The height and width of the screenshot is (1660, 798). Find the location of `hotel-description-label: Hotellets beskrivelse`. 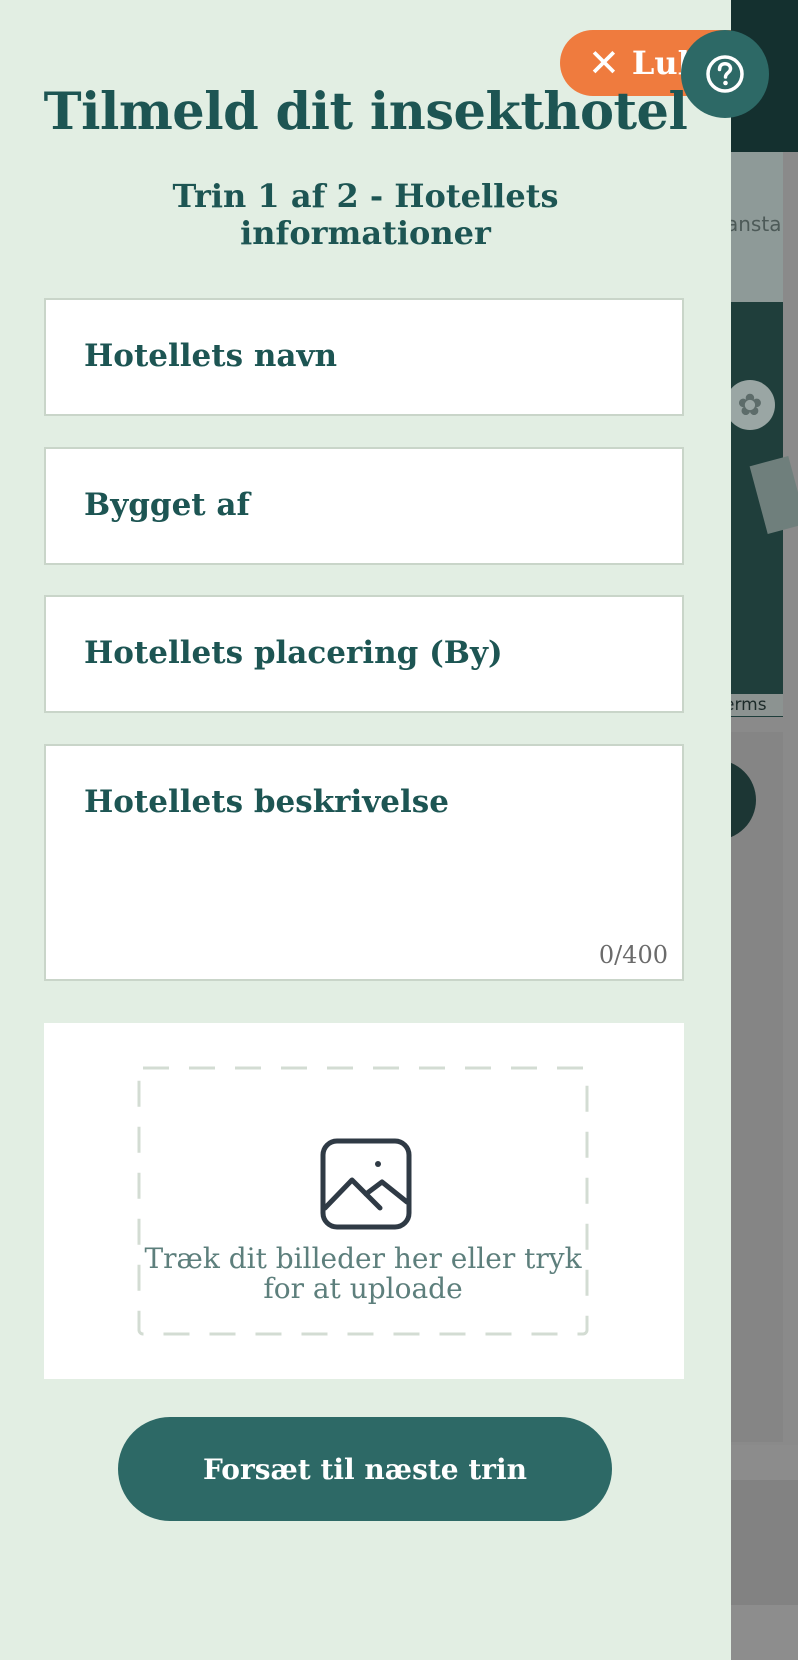

hotel-description-label: Hotellets beskrivelse is located at coordinates (266, 802).